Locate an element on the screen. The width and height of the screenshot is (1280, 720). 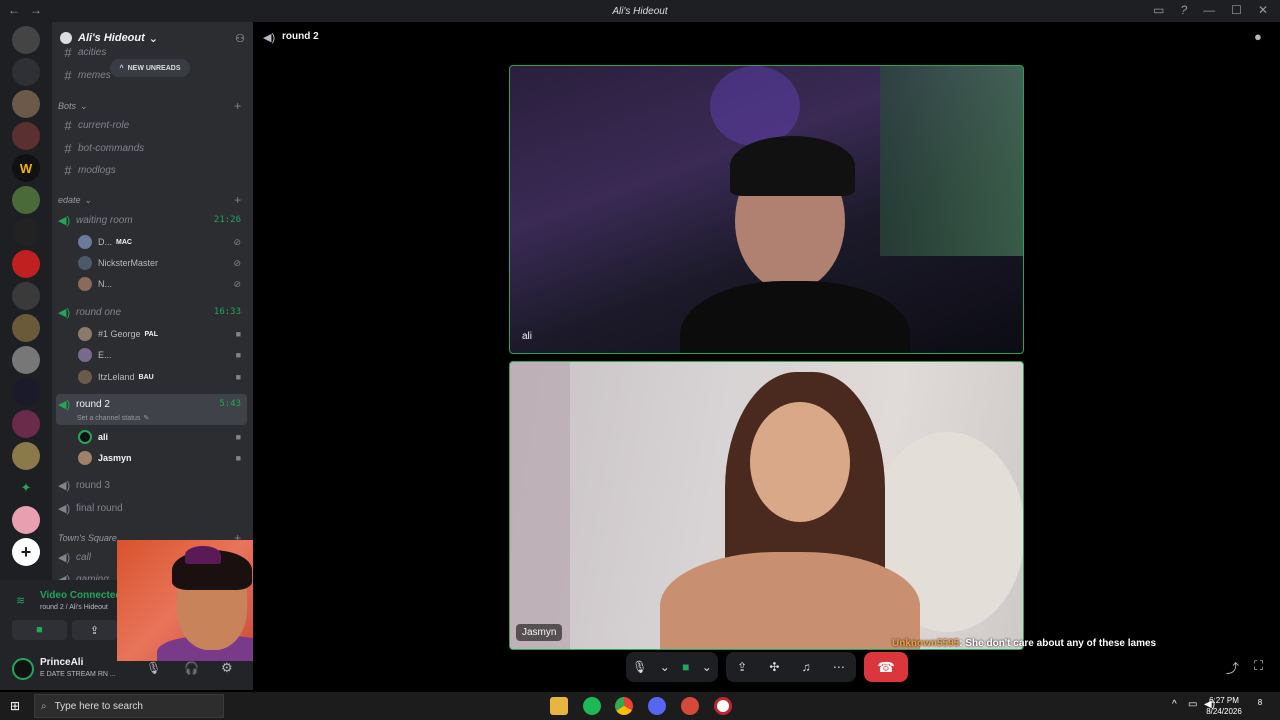
server-folder-icon is located at coordinates (26, 72).